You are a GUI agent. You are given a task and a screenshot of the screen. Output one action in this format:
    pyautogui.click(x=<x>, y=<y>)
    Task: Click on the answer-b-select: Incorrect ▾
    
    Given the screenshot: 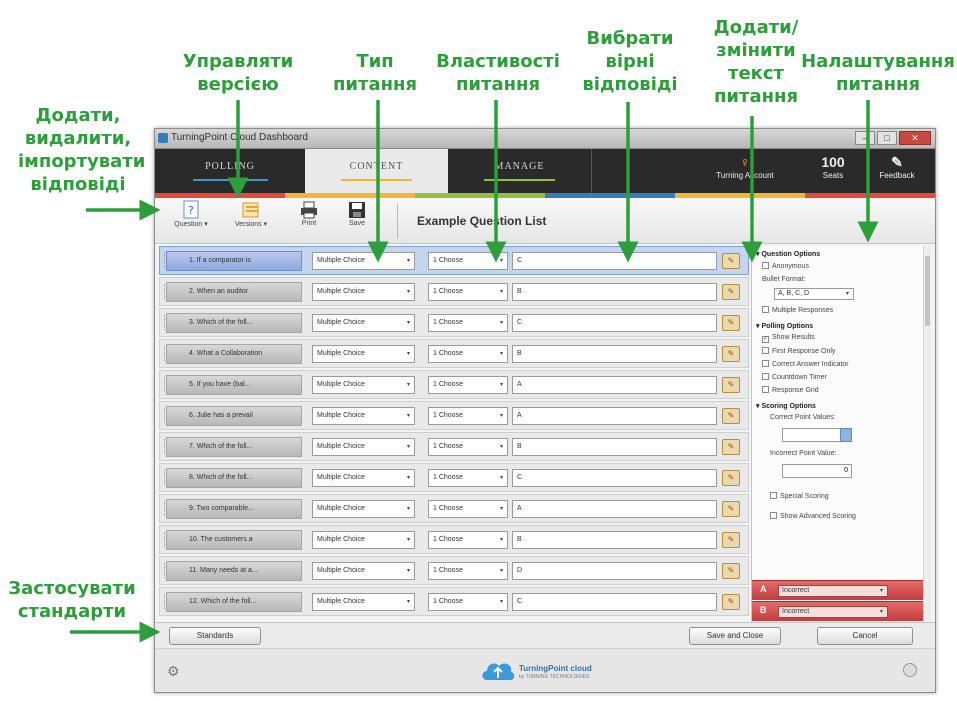 What is the action you would take?
    pyautogui.click(x=833, y=612)
    